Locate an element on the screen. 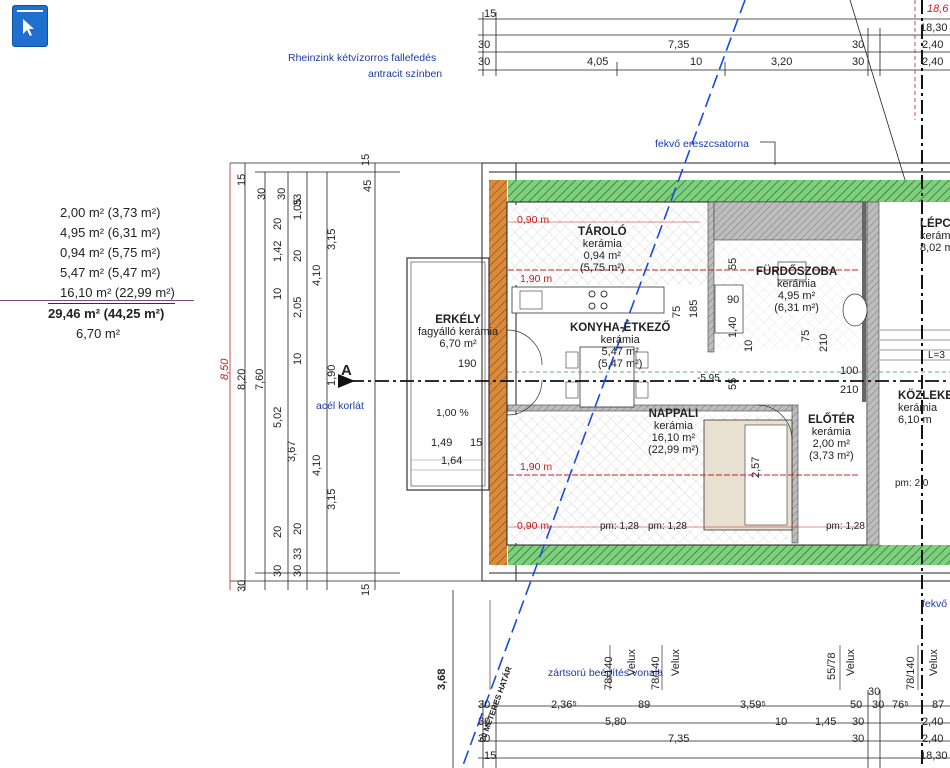 The width and height of the screenshot is (950, 768). dim-text: 2,36⁵ is located at coordinates (564, 705).